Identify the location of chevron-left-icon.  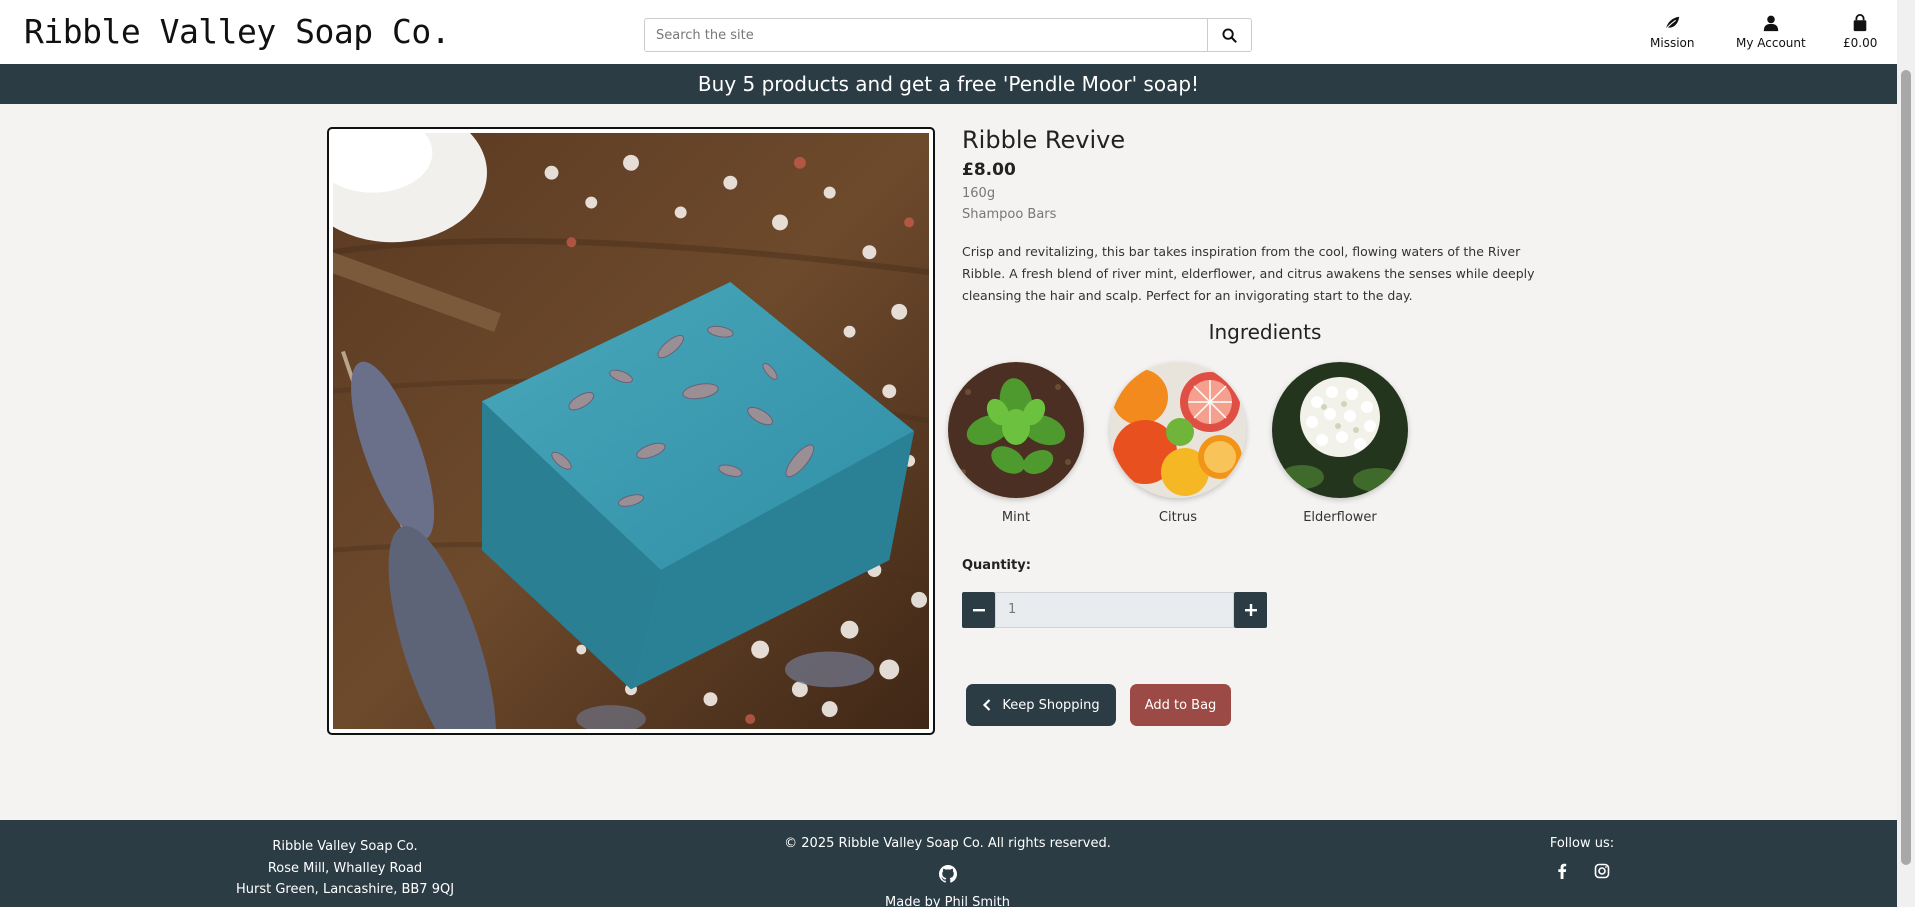
(987, 705).